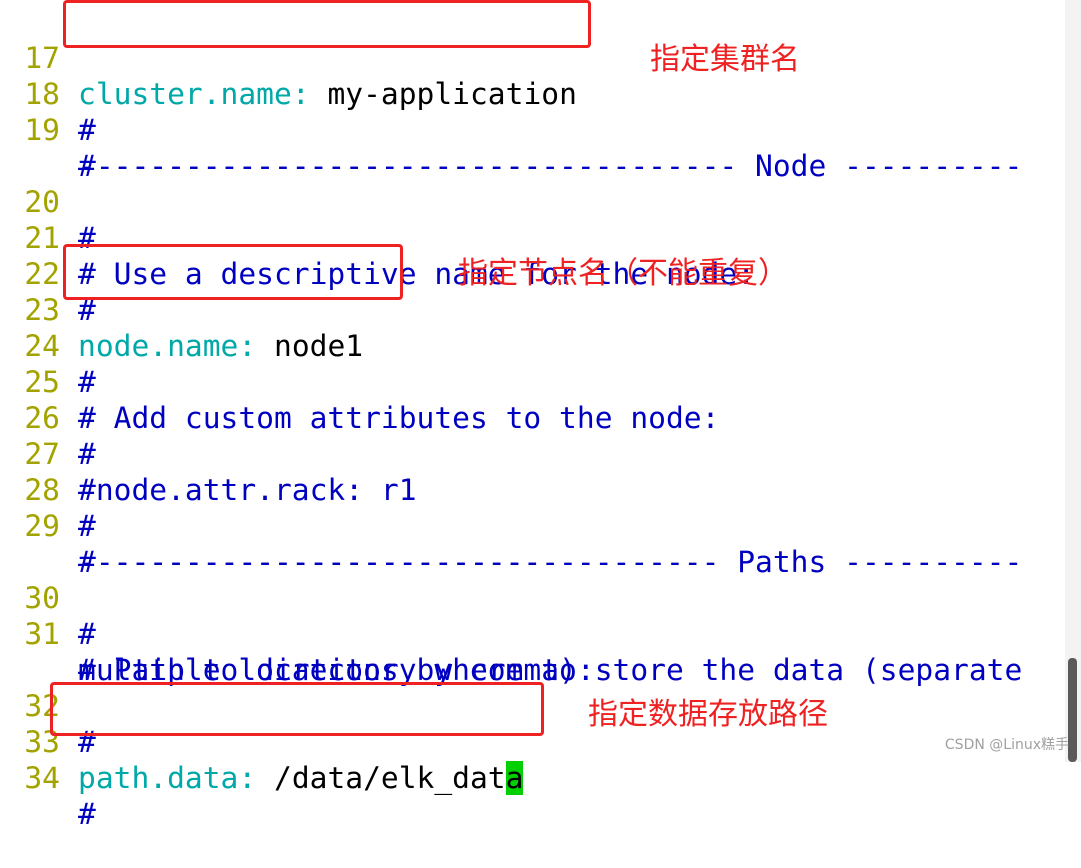 Image resolution: width=1081 pixels, height=868 pixels. What do you see at coordinates (1006, 745) in the screenshot?
I see `watermark: CSDN @Linux糕手` at bounding box center [1006, 745].